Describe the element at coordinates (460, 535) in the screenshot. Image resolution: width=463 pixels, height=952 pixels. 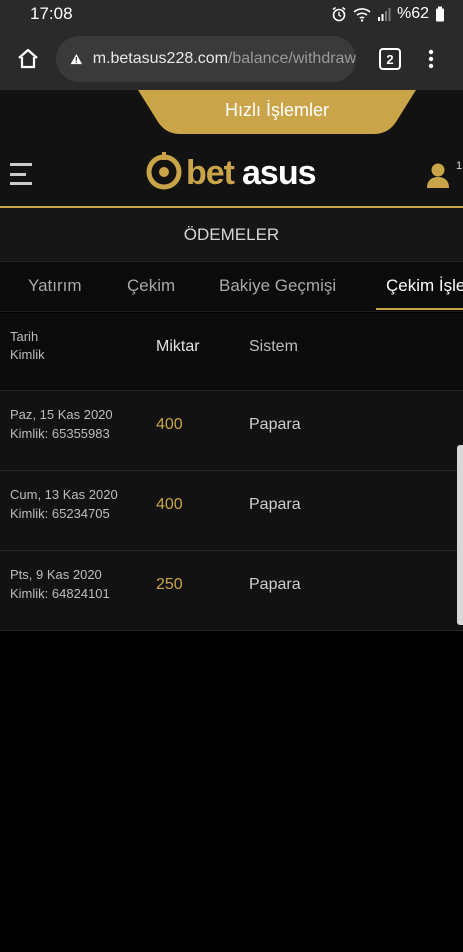
I see `scrollbar-handle` at that location.